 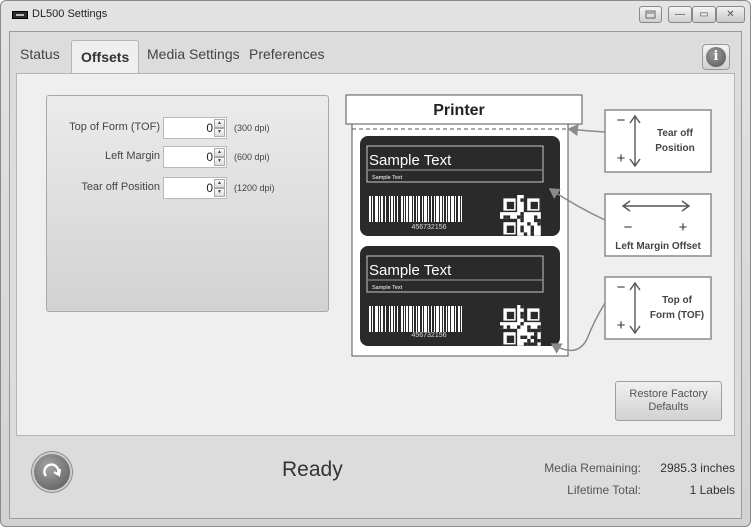 I want to click on info-icon: i, so click(x=716, y=57).